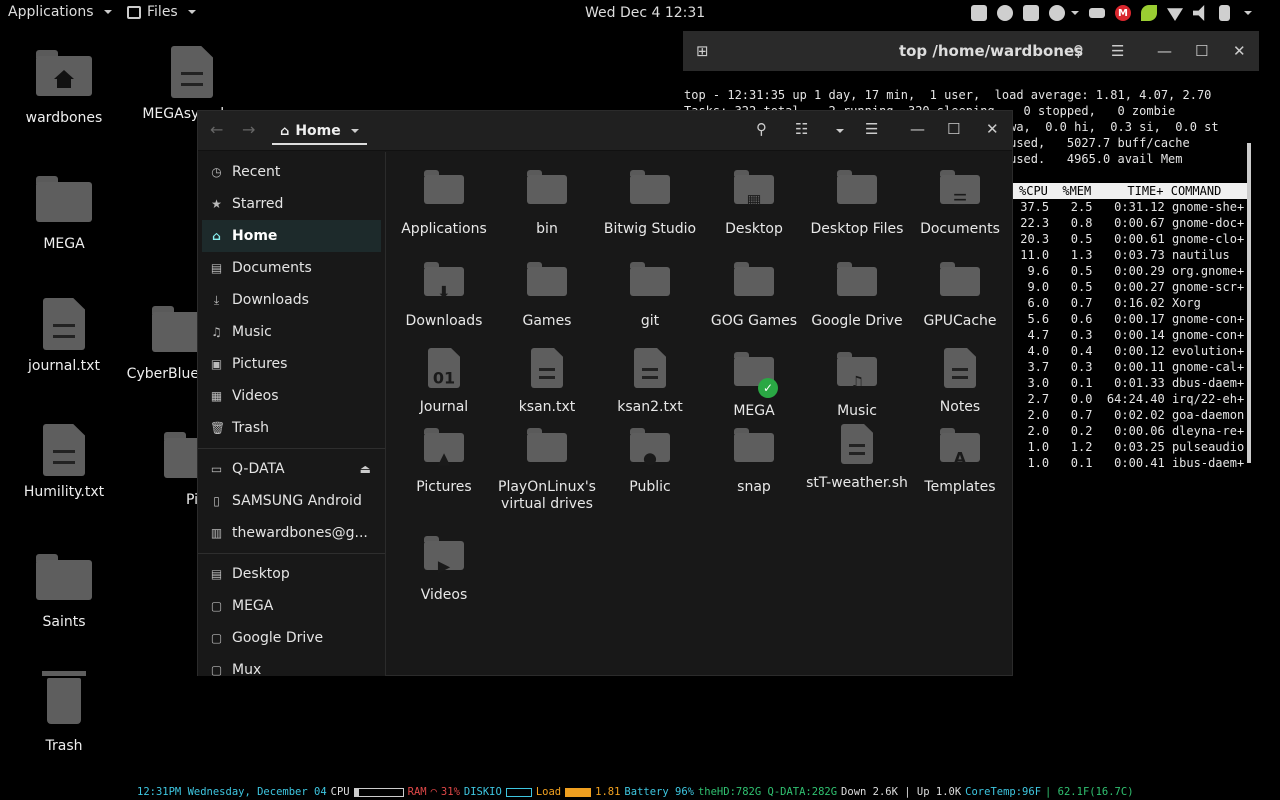 The height and width of the screenshot is (800, 1280). Describe the element at coordinates (291, 396) in the screenshot. I see `sidebar-item-videos: ▦ Videos` at that location.